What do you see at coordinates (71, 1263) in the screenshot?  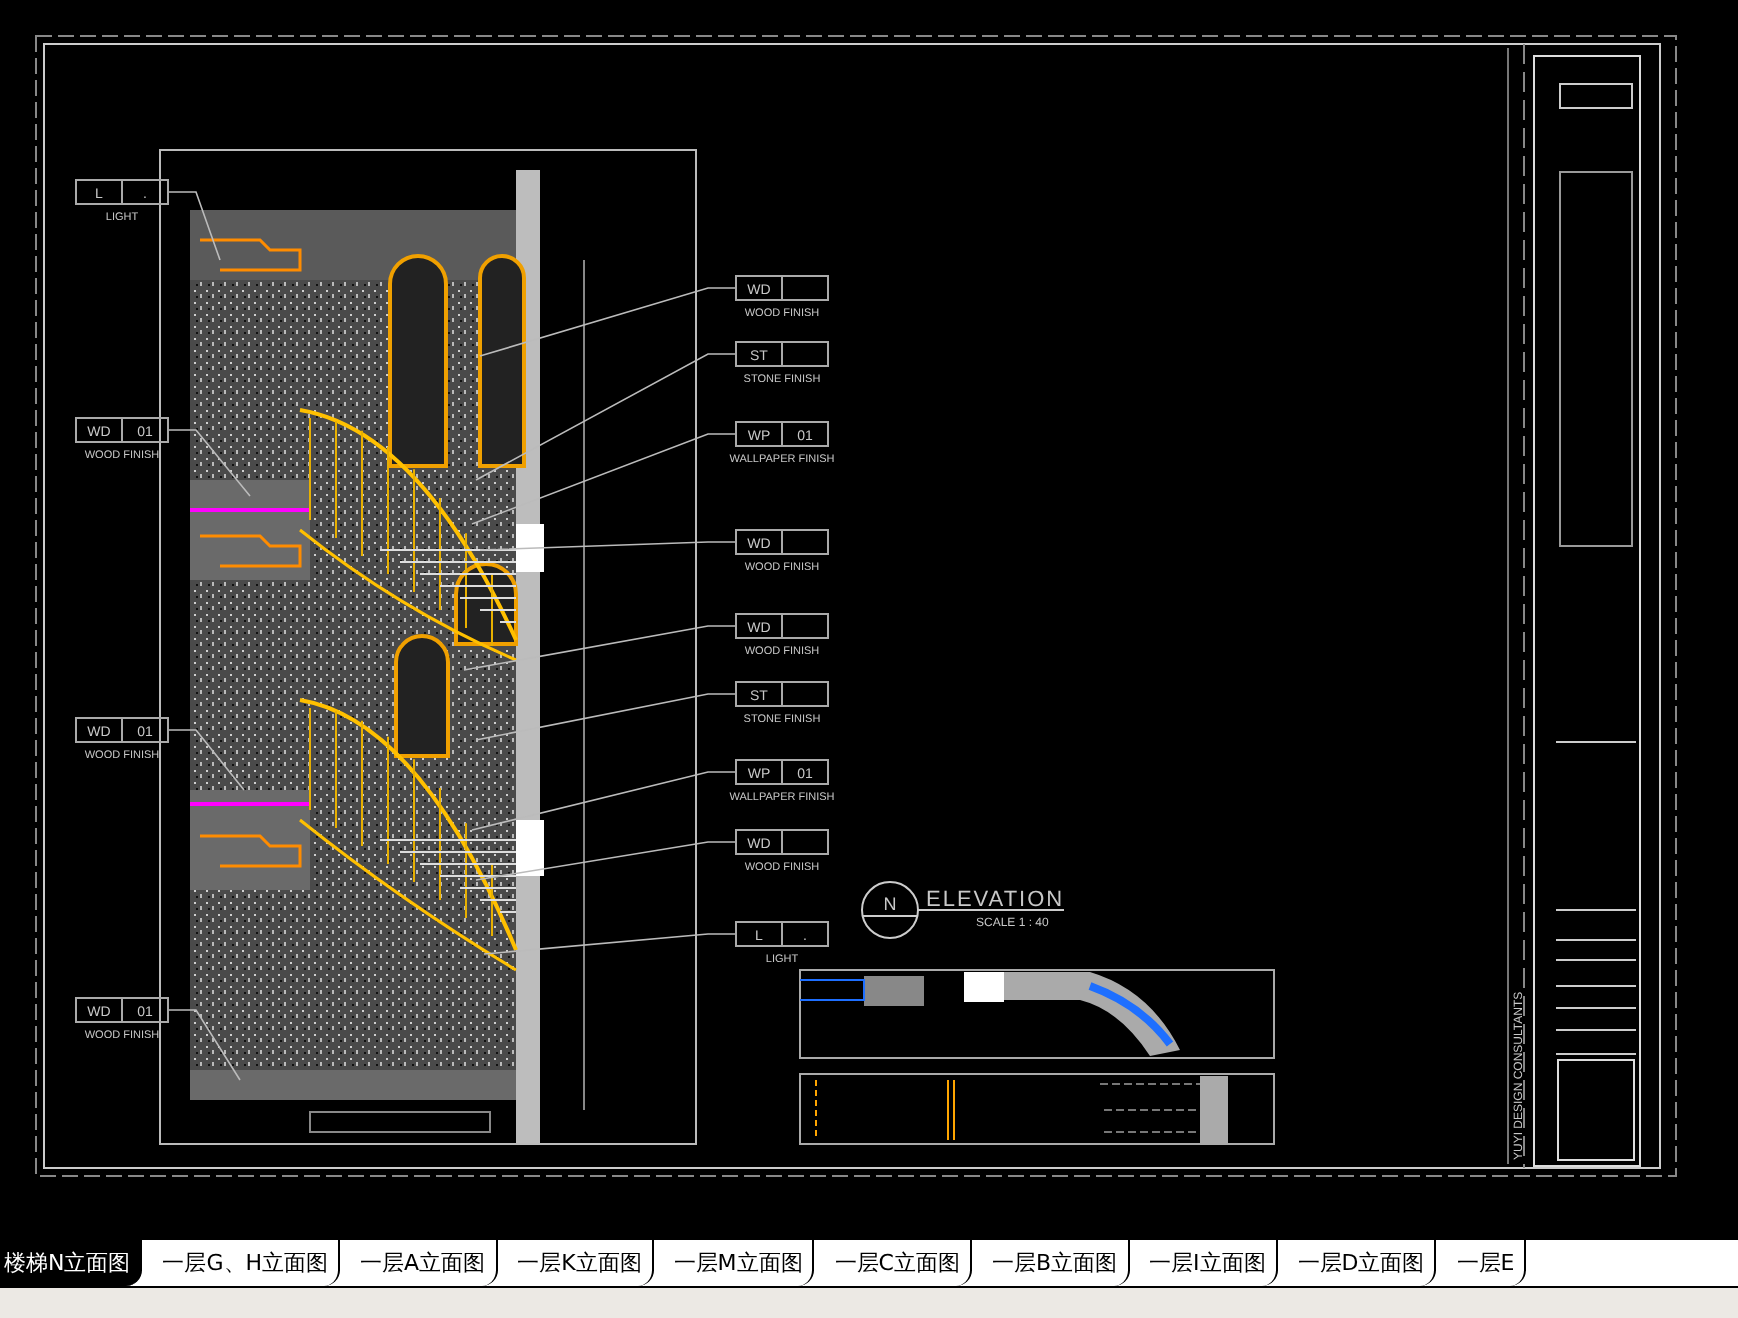 I see `sheet-tab: 楼梯N立面图` at bounding box center [71, 1263].